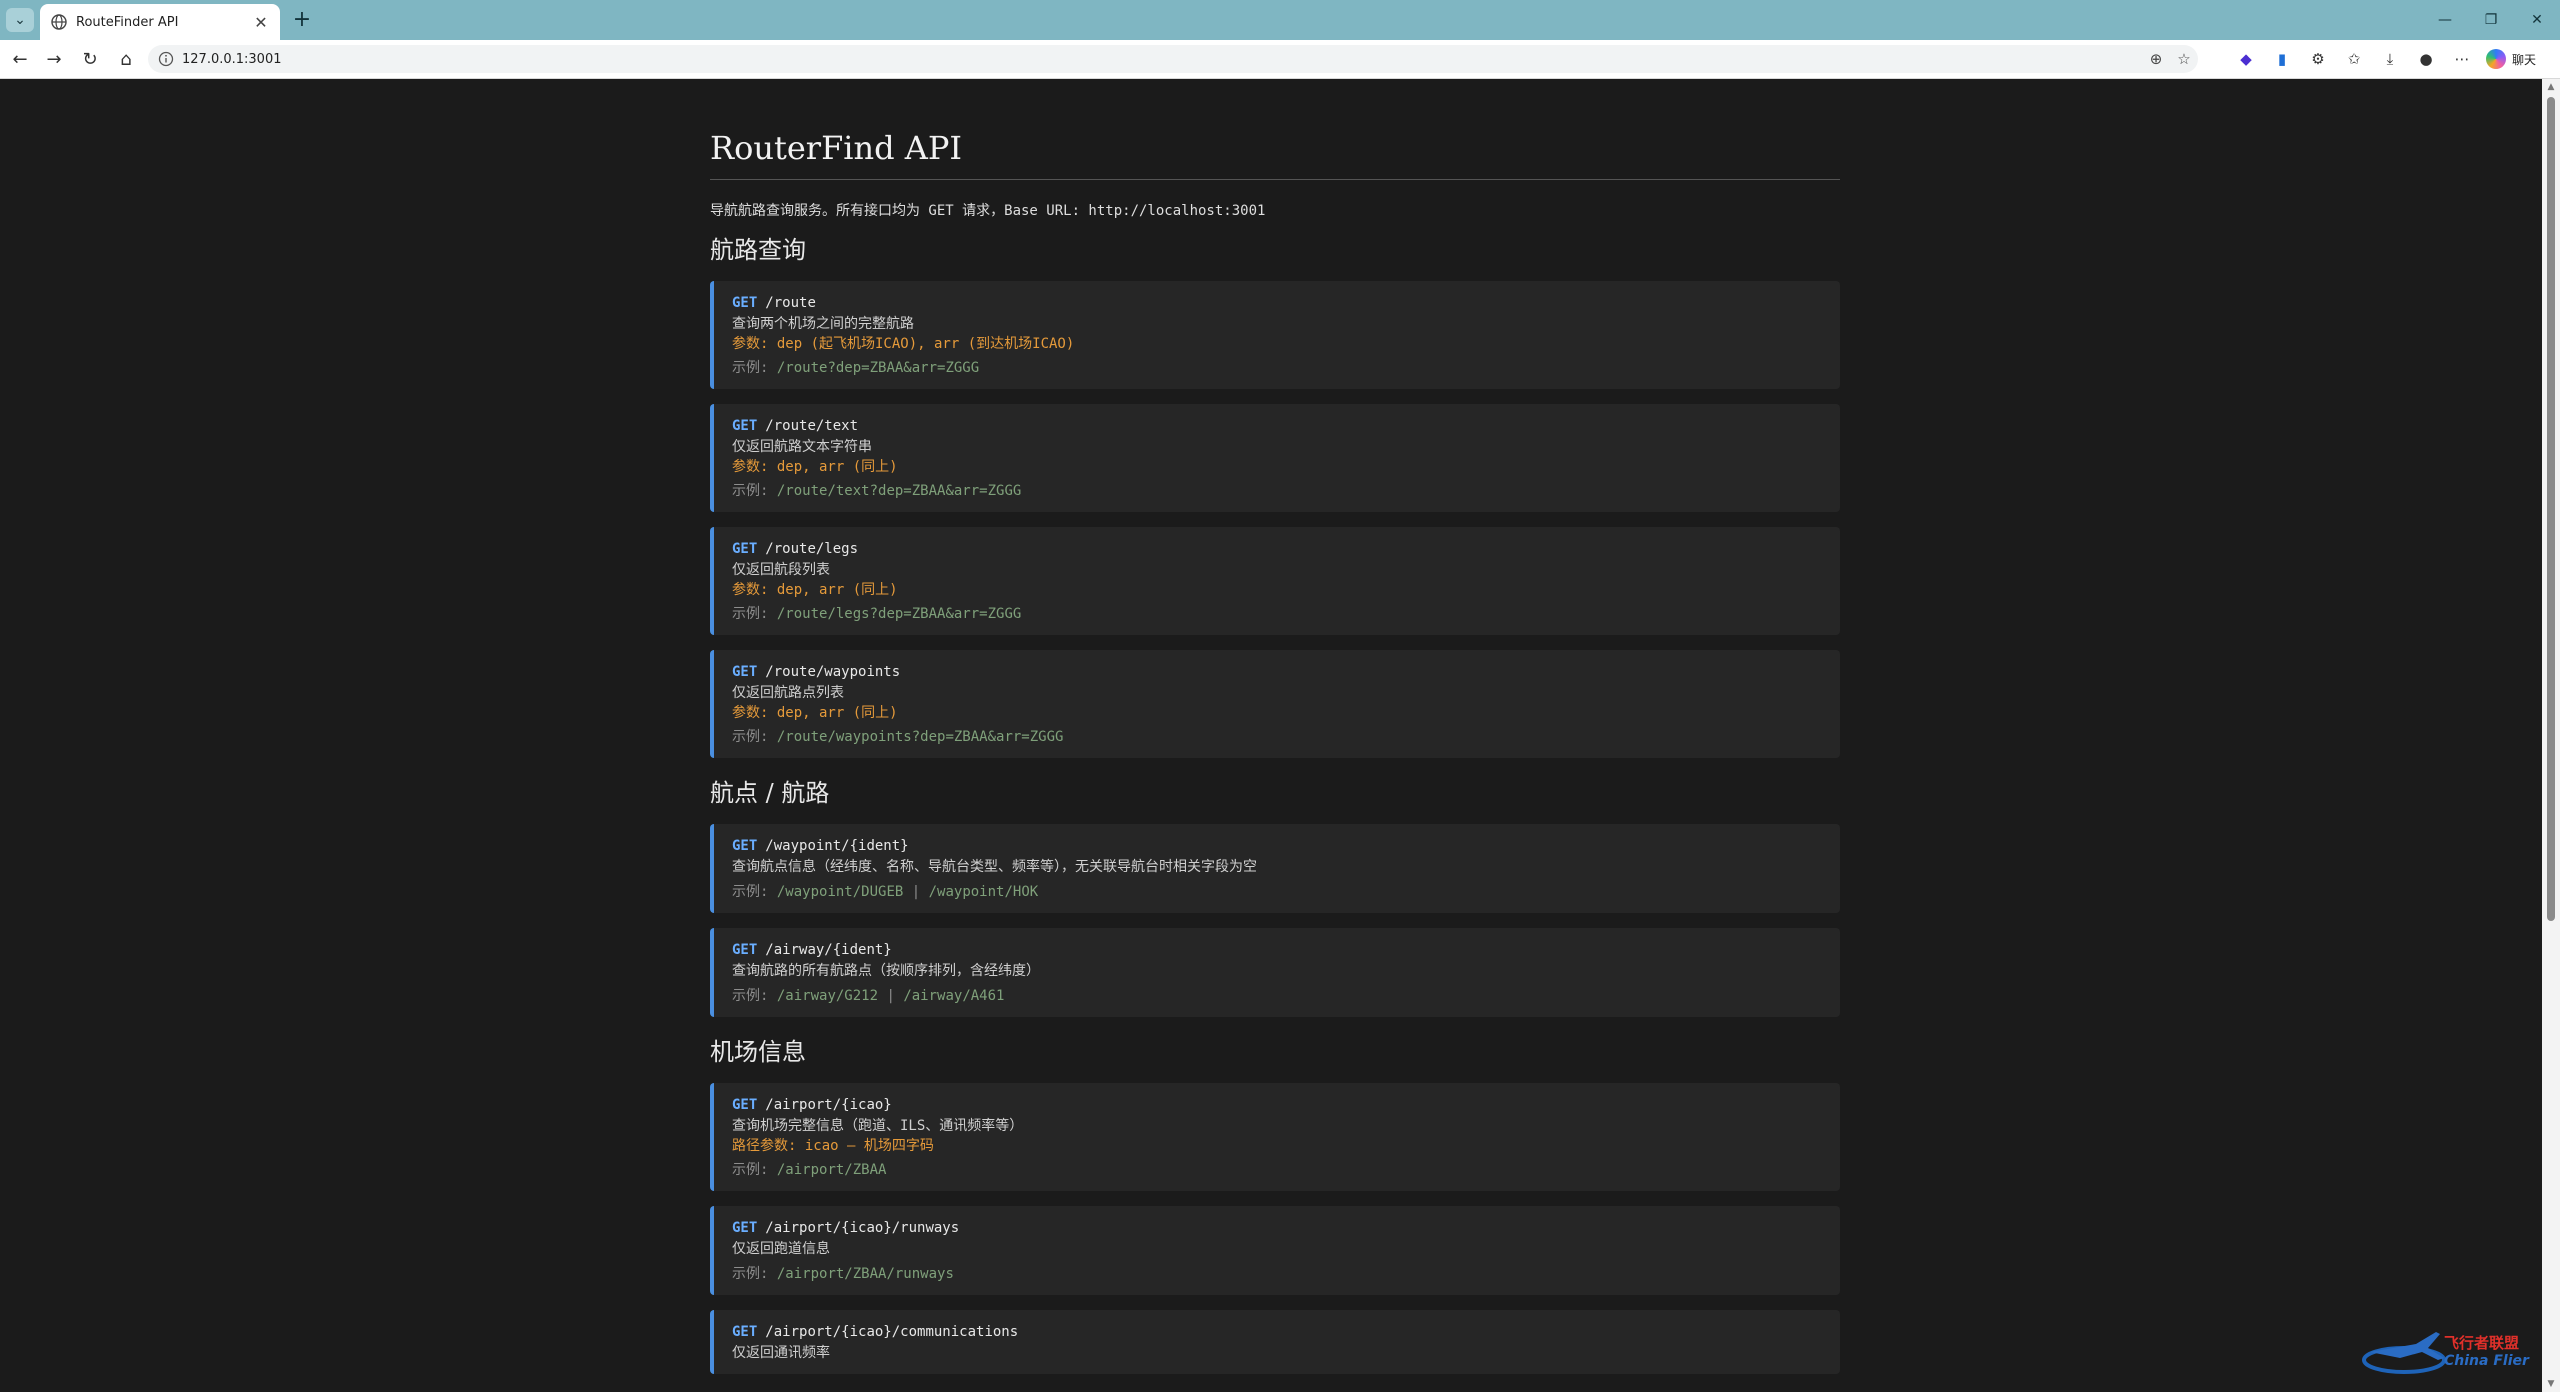 This screenshot has height=1392, width=2560. What do you see at coordinates (160, 22) in the screenshot?
I see `browser-tab-active: RouteFinder API ✕` at bounding box center [160, 22].